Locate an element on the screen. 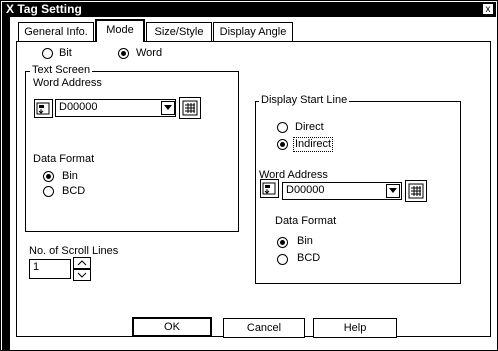 This screenshot has width=498, height=351. start-bin-label: Bin is located at coordinates (305, 241).